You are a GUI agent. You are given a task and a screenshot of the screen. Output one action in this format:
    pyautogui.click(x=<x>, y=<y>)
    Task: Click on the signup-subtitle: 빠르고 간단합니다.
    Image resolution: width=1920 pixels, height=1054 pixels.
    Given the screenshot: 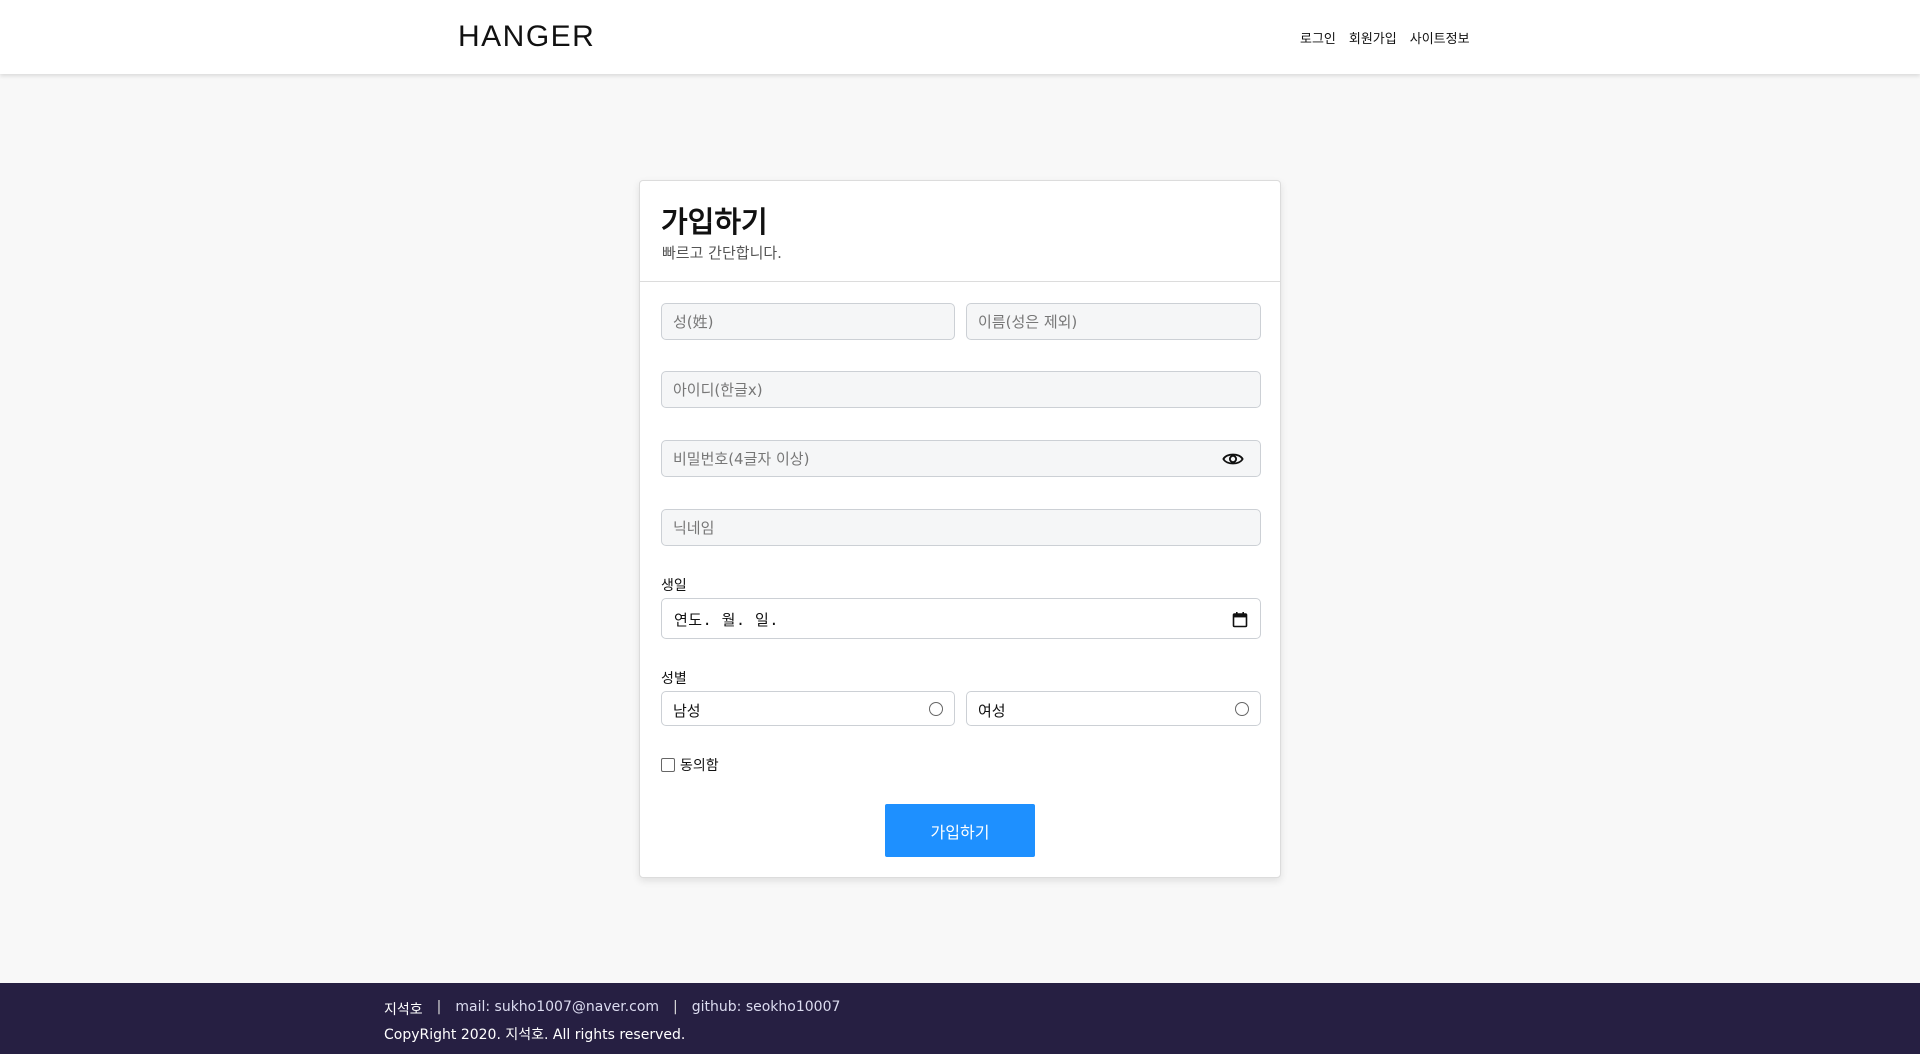 What is the action you would take?
    pyautogui.click(x=722, y=253)
    